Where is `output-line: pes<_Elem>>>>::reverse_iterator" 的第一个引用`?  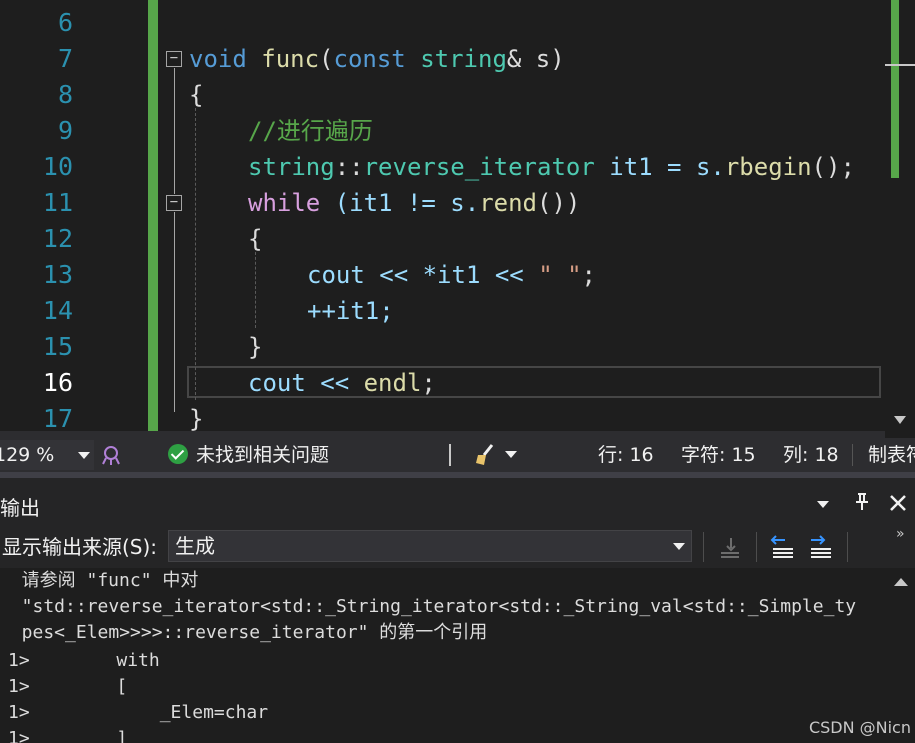 output-line: pes<_Elem>>>>::reverse_iterator" 的第一个引用 is located at coordinates (244, 632).